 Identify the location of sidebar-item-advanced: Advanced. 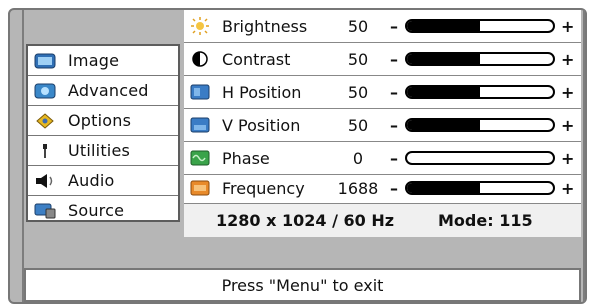
(103, 90).